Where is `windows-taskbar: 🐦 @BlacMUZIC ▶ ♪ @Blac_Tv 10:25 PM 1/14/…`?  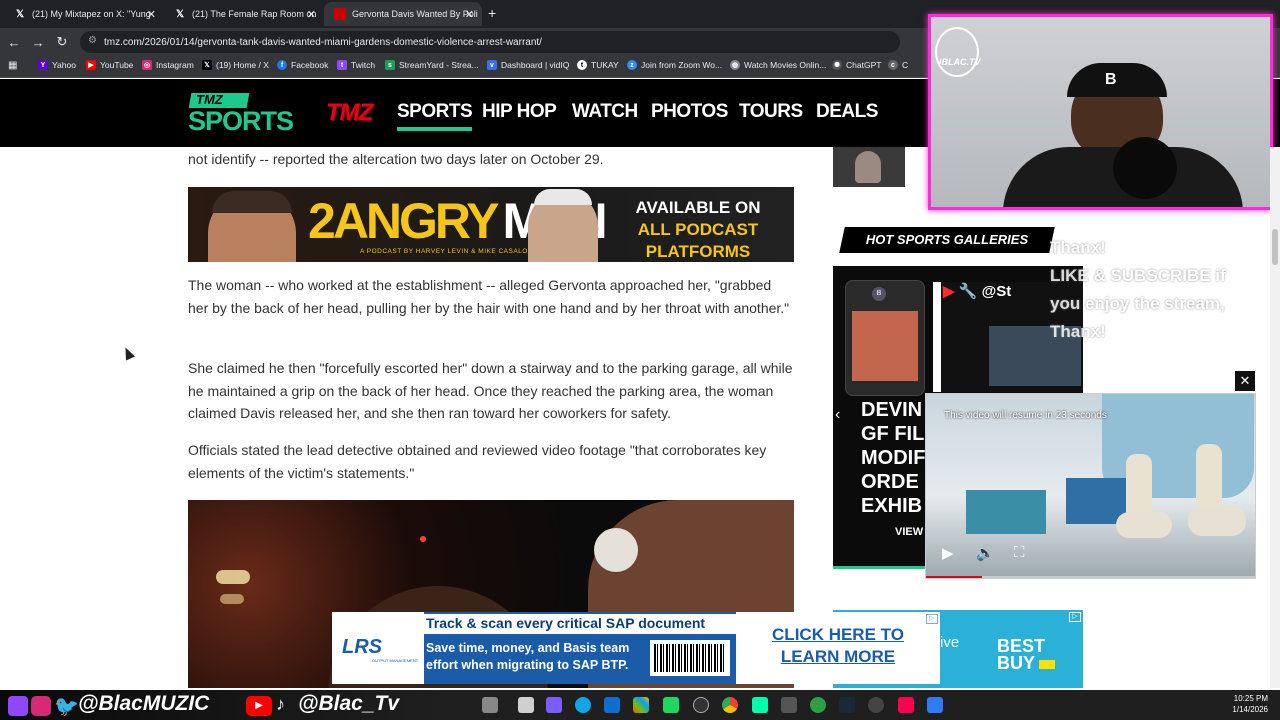
windows-taskbar: 🐦 @BlacMUZIC ▶ ♪ @Blac_Tv 10:25 PM 1/14/… is located at coordinates (640, 705).